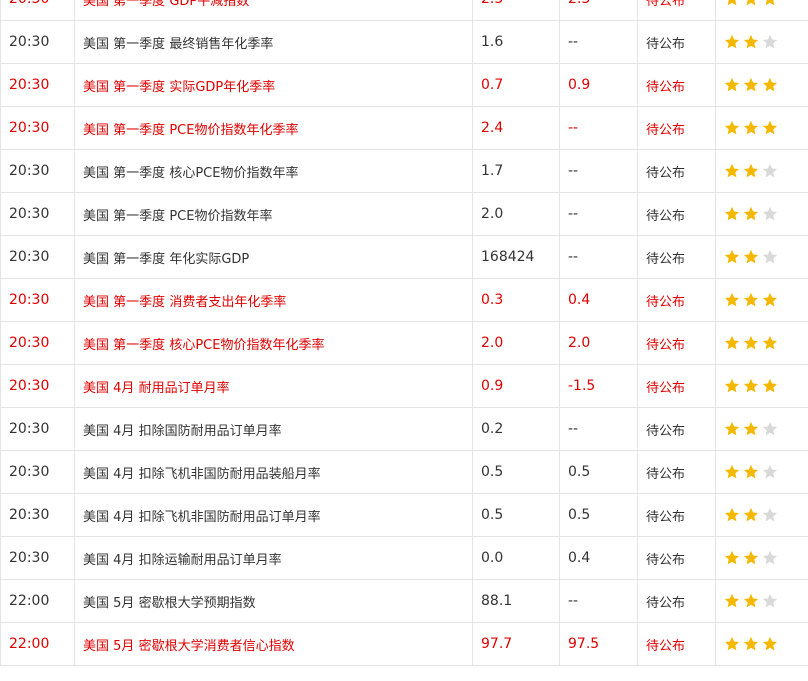  What do you see at coordinates (404, 515) in the screenshot?
I see `table-row: 20:30 美国 4月 扣除飞机非国防耐用品订单月率 0.5 0.5 待公布` at bounding box center [404, 515].